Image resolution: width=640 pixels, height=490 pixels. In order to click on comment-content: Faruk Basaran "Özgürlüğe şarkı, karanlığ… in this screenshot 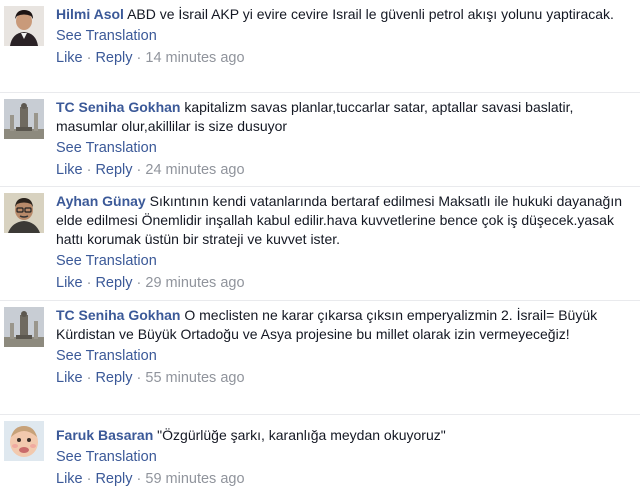, I will do `click(343, 457)`.